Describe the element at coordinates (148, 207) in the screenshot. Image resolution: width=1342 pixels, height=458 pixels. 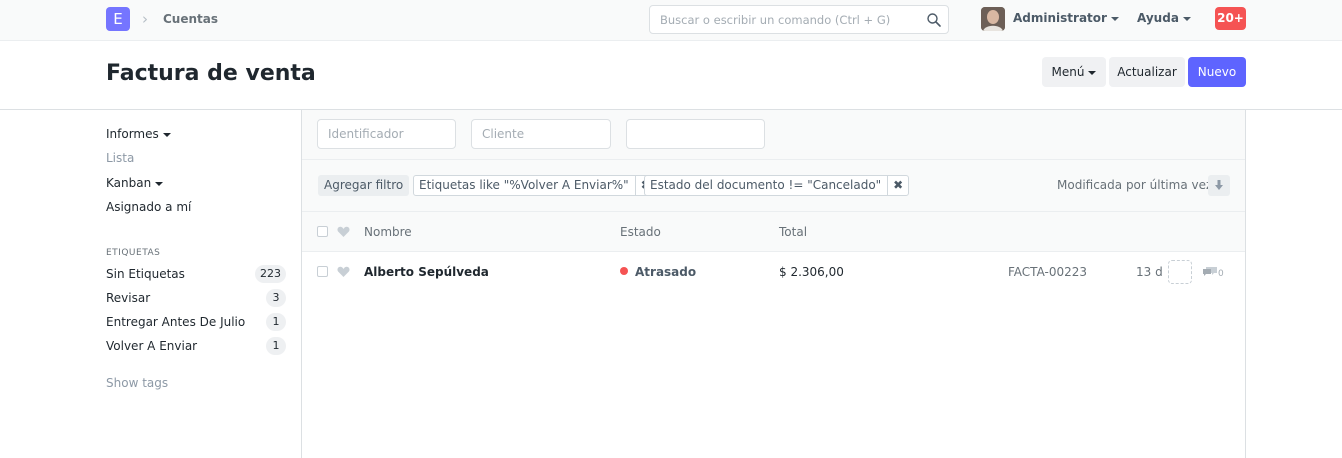
I see `sidebar-item-assigned-to-me: Asignado a mí` at that location.